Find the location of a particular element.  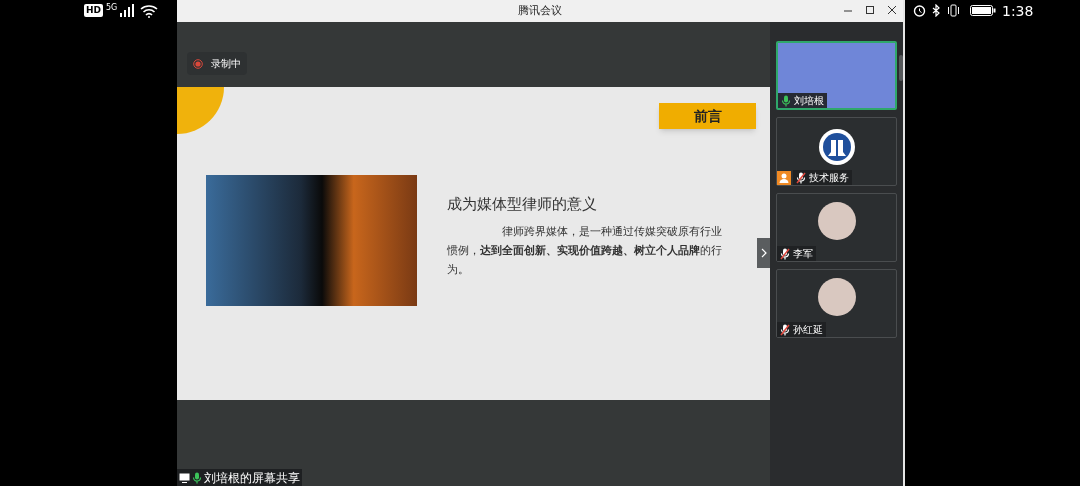

slide-paragraph: 律师跨界媒体，是一种通过传媒突破原有行业惯例，达到全面创新、实现价值跨越、树立个人品牌的行为。 is located at coordinates (585, 250).